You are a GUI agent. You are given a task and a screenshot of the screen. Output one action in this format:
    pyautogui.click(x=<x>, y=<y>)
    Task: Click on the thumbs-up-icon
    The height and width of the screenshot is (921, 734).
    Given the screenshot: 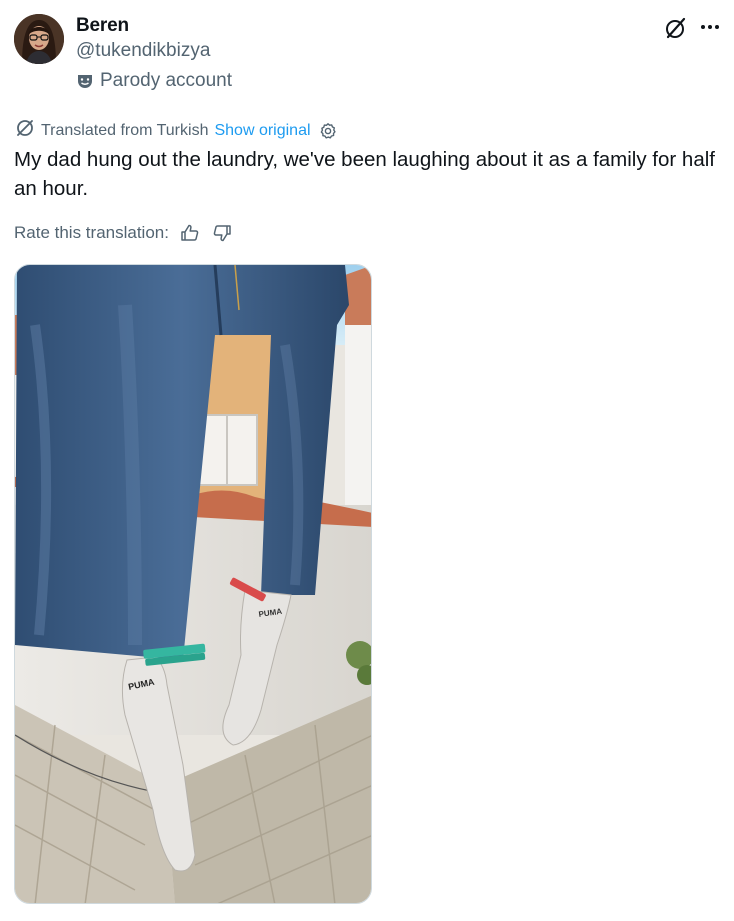 What is the action you would take?
    pyautogui.click(x=190, y=232)
    